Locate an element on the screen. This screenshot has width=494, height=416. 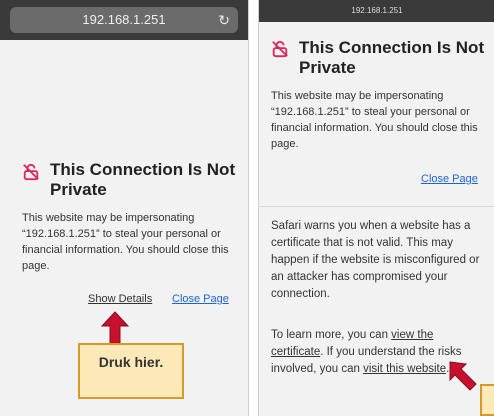
learn-more-prefix: To learn more, you can is located at coordinates (331, 335).